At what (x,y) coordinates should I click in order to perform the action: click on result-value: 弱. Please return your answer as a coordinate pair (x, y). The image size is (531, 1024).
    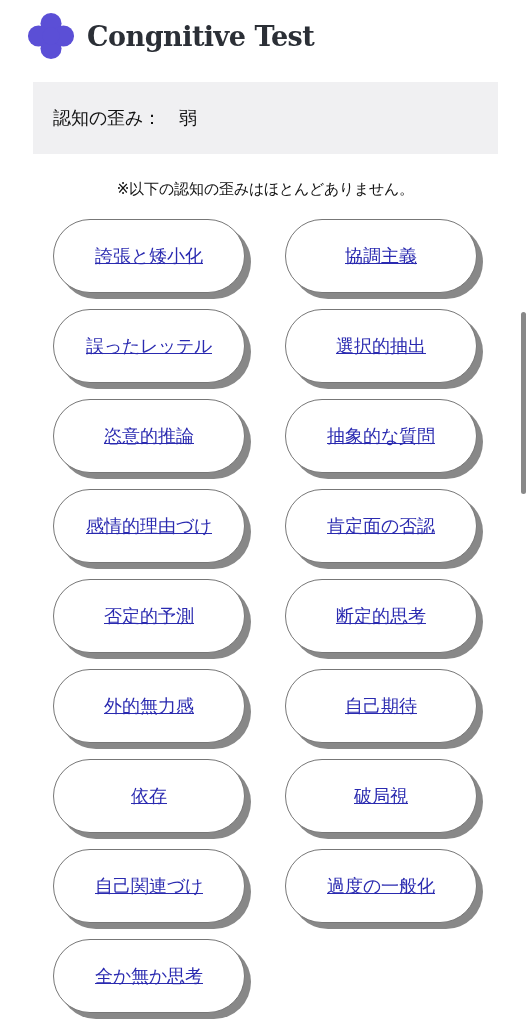
    Looking at the image, I should click on (188, 118).